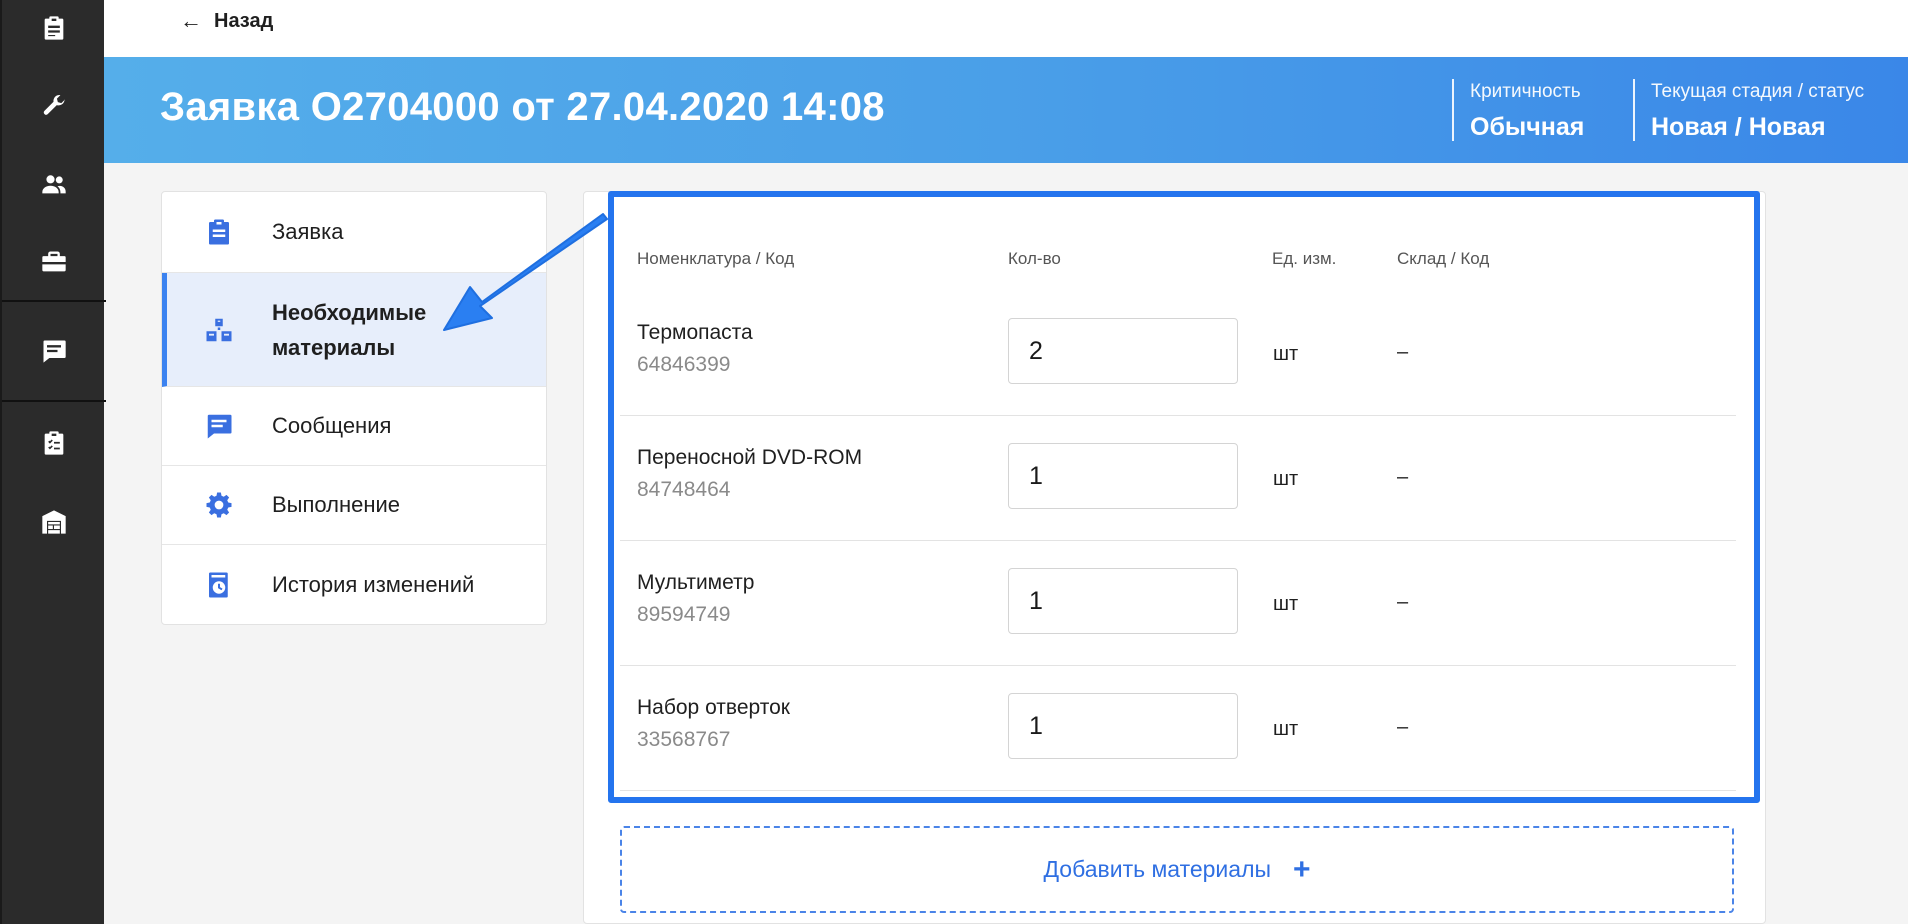 This screenshot has height=924, width=1908. I want to click on back-link: ← Назад, so click(226, 21).